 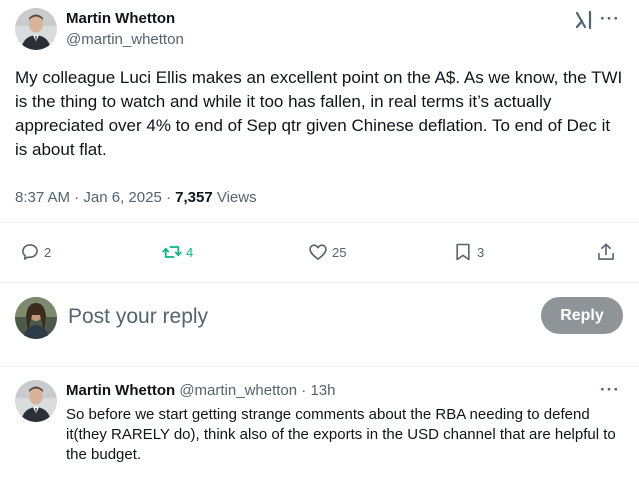 What do you see at coordinates (120, 390) in the screenshot?
I see `reply-author-name: Martin Whetton` at bounding box center [120, 390].